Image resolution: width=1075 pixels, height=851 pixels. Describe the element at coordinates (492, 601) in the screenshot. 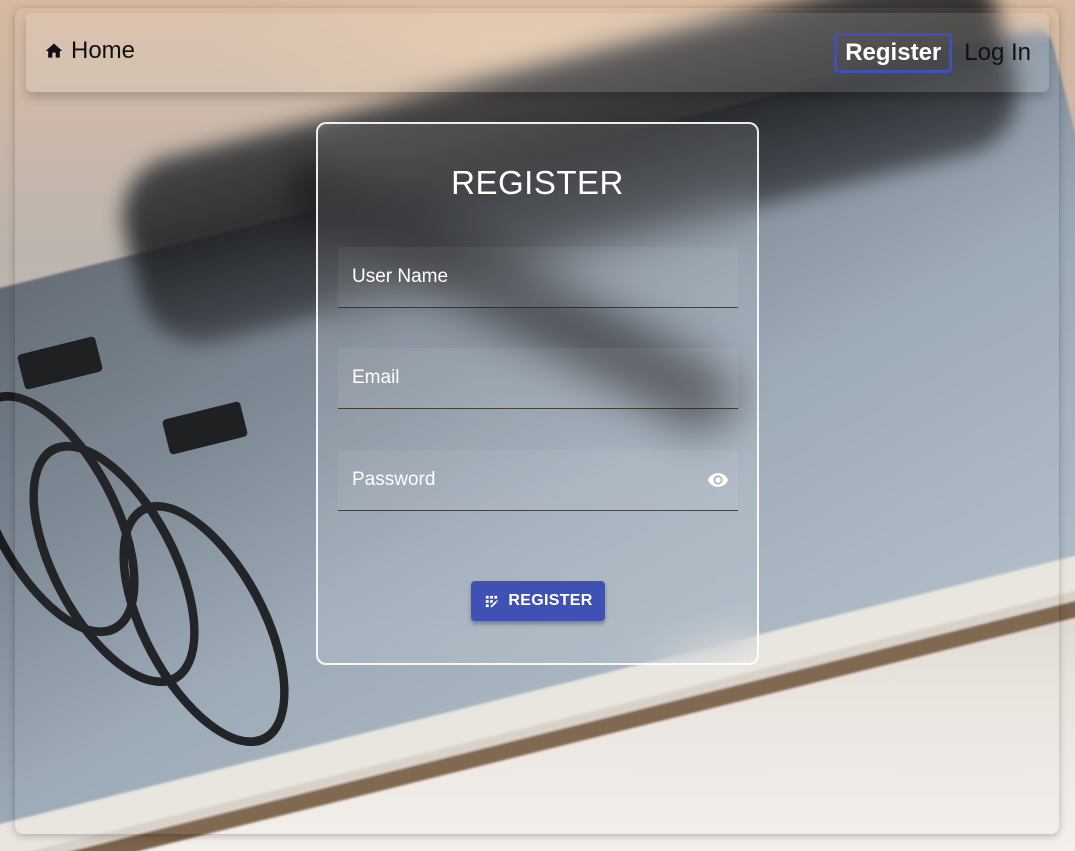

I see `app-registration-icon` at that location.